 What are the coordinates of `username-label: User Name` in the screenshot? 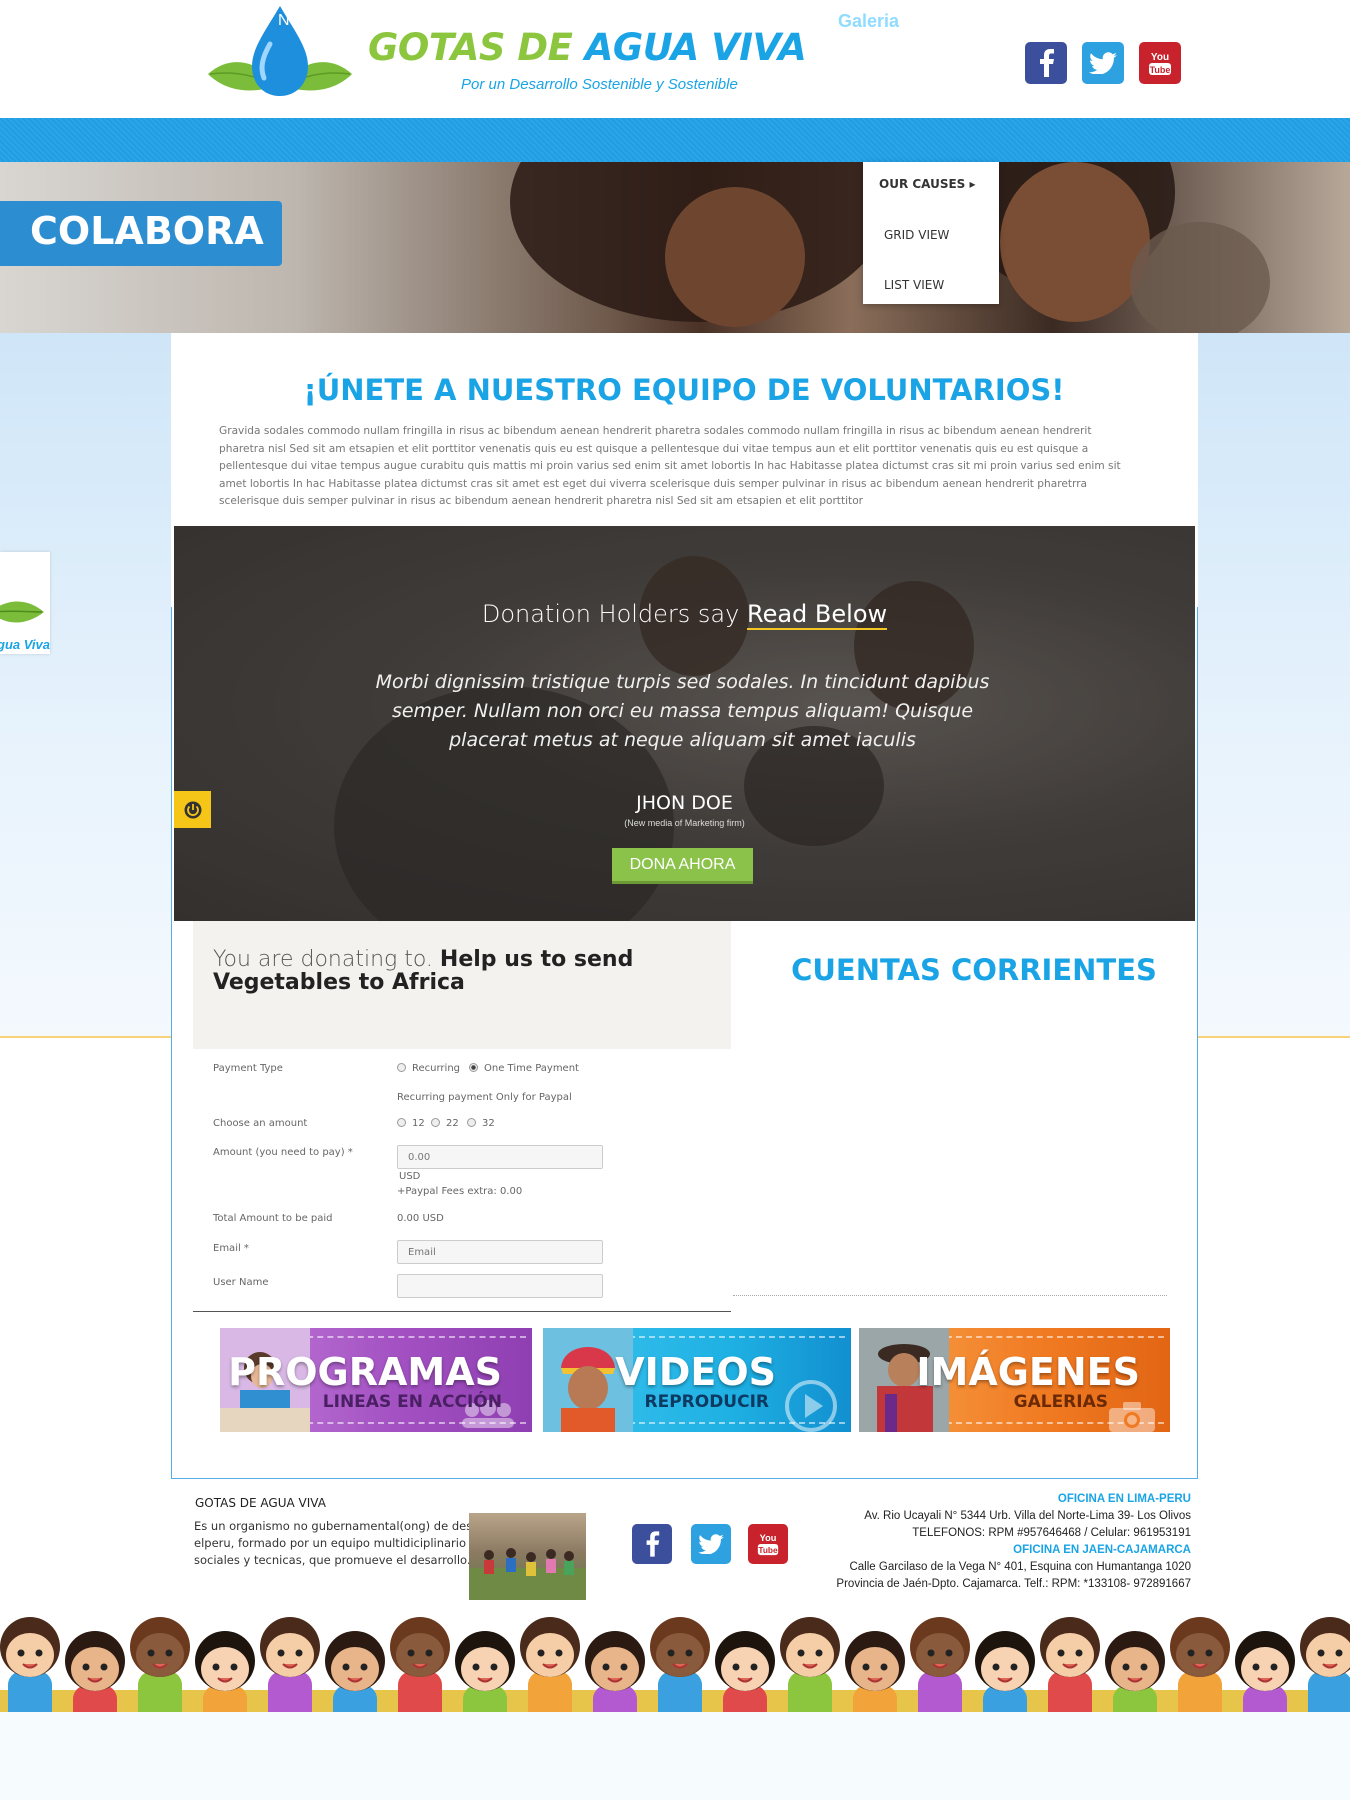 It's located at (241, 1282).